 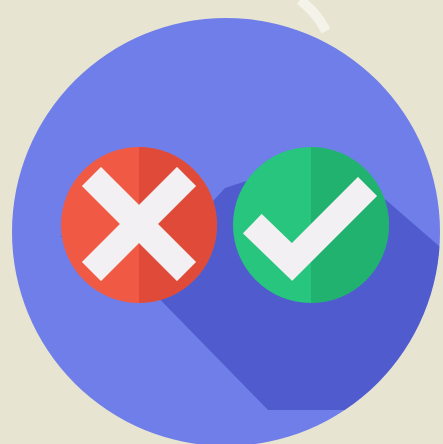 What do you see at coordinates (311, 225) in the screenshot?
I see `accept-badge` at bounding box center [311, 225].